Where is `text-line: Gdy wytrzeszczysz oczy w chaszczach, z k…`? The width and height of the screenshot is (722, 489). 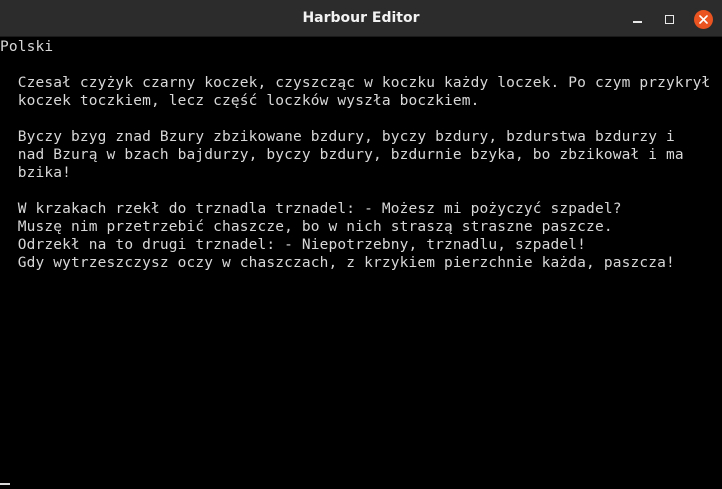
text-line: Gdy wytrzeszczysz oczy w chaszczach, z k… is located at coordinates (337, 263).